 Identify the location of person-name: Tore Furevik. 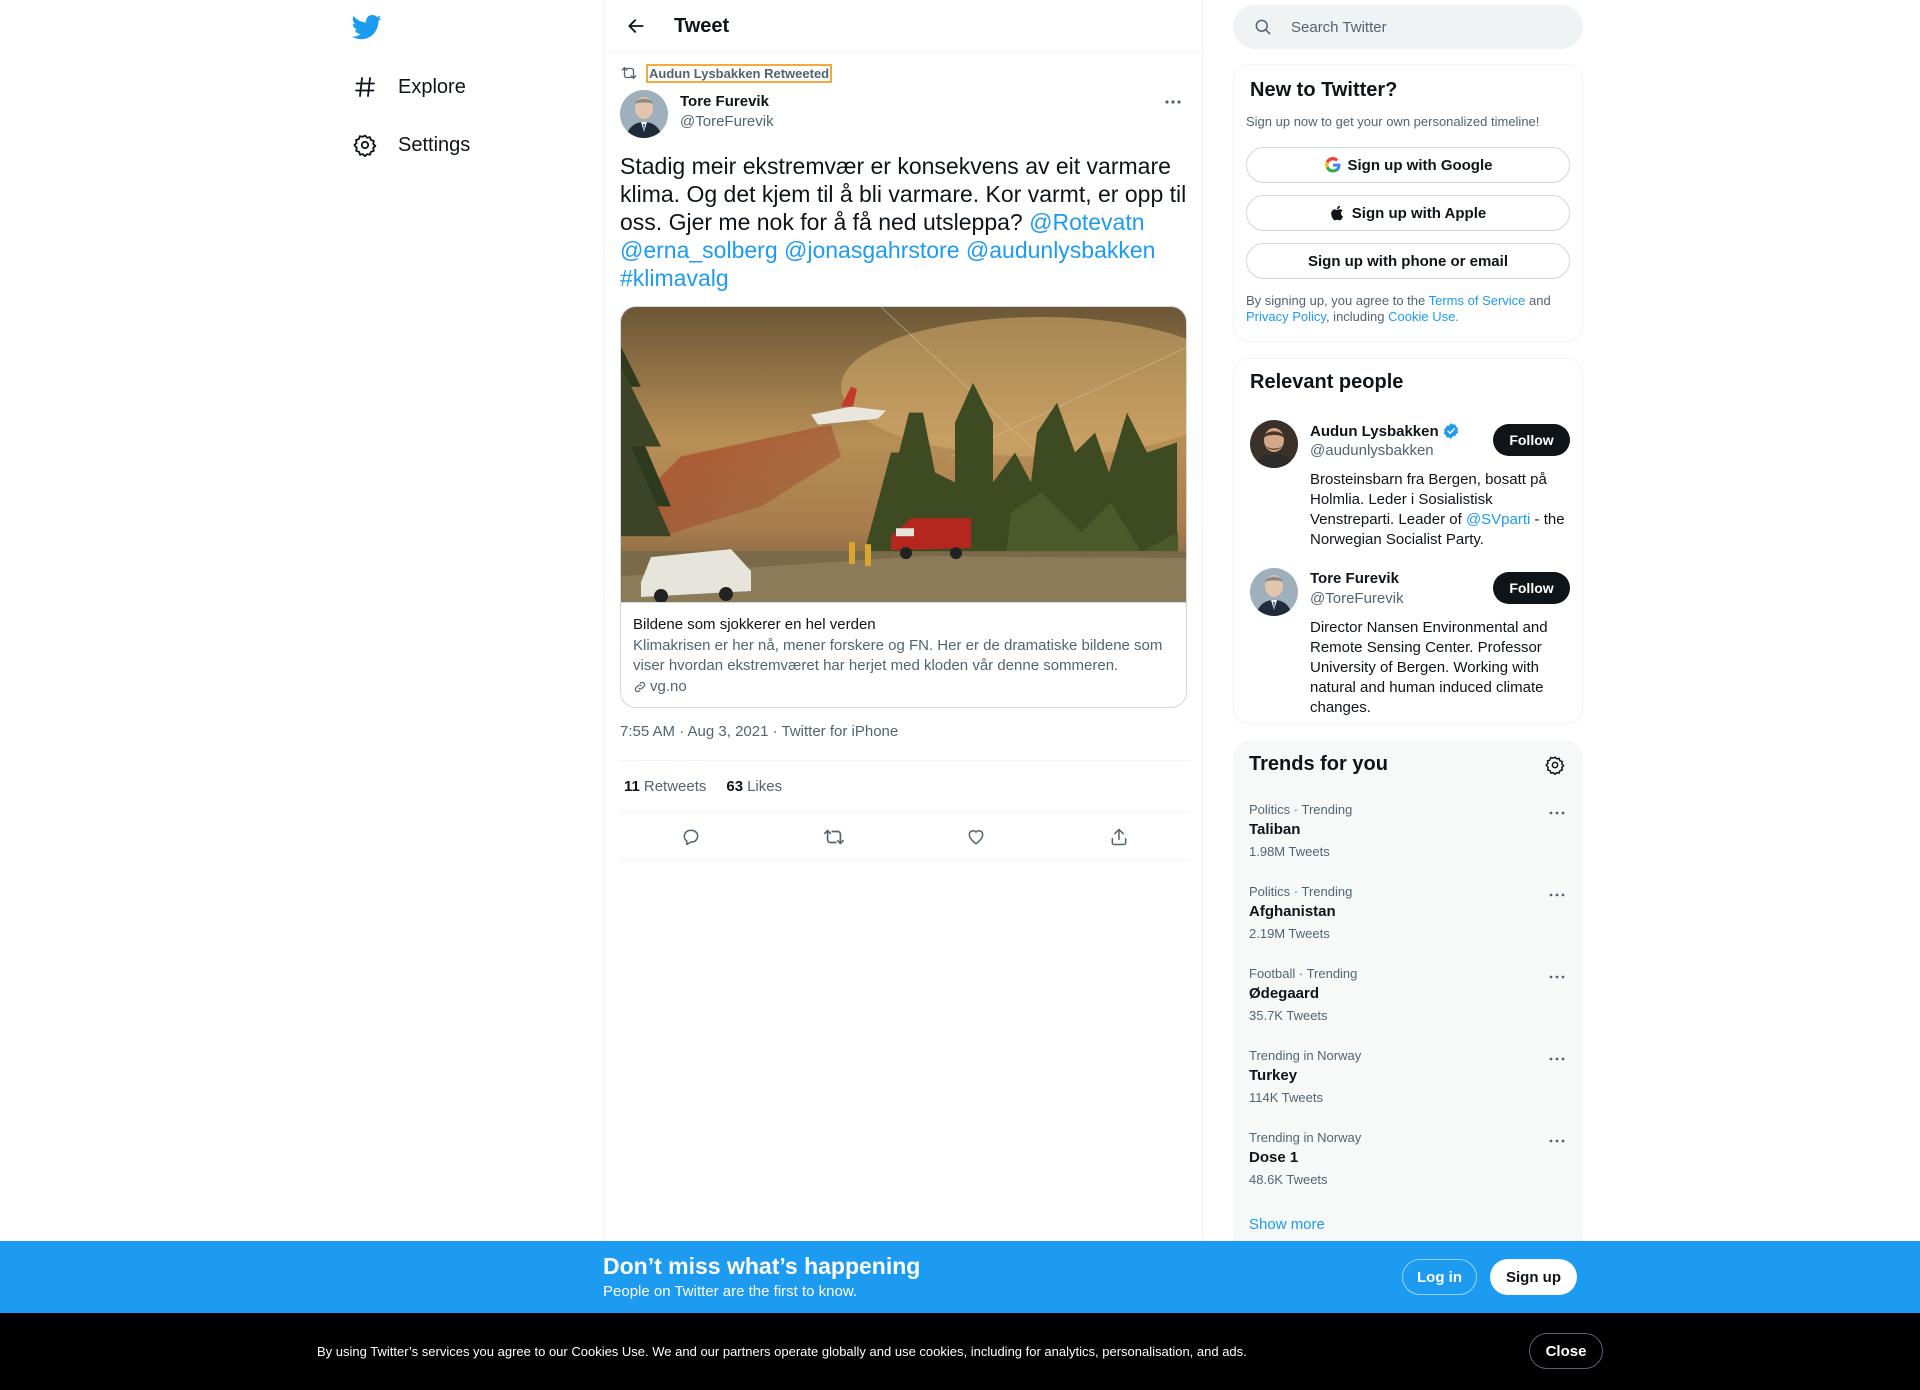
(1354, 578).